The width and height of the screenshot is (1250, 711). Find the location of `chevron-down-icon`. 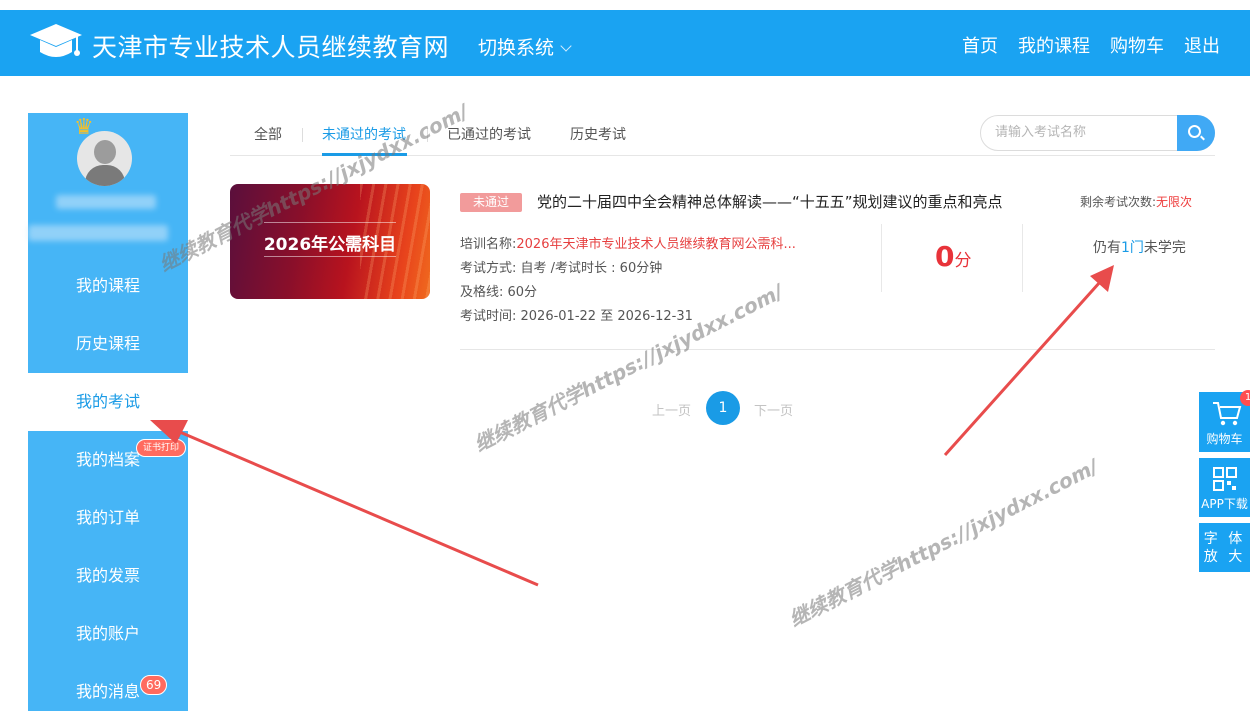

chevron-down-icon is located at coordinates (566, 46).